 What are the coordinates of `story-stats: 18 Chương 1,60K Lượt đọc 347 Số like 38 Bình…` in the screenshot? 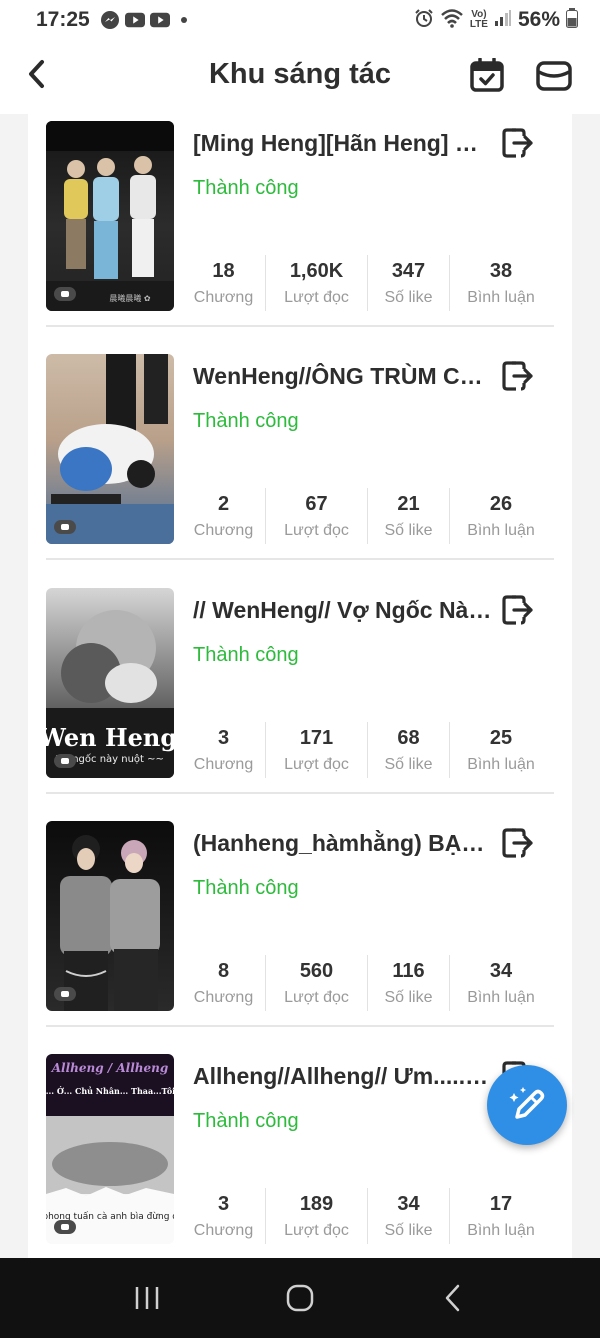 It's located at (367, 283).